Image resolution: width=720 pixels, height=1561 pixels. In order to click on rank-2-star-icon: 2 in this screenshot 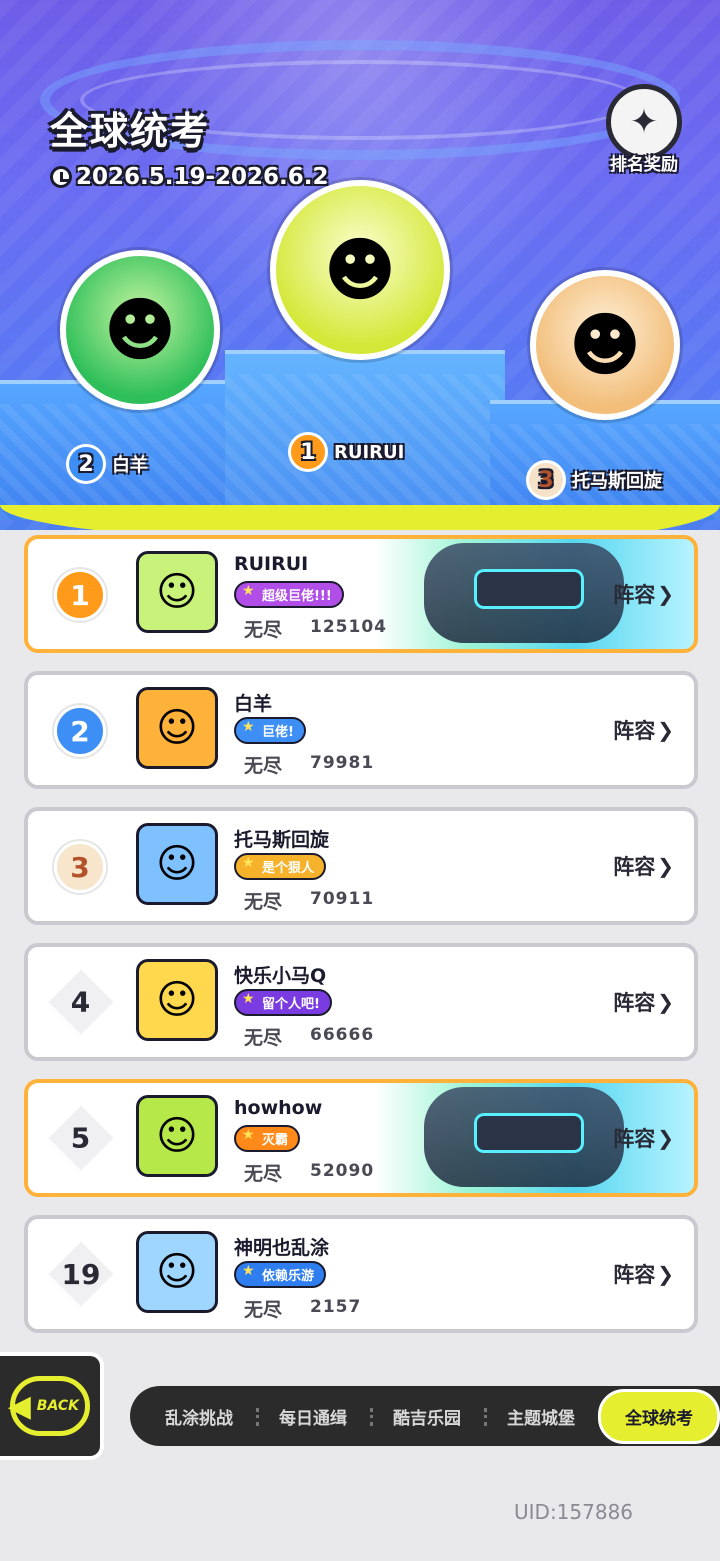, I will do `click(86, 464)`.